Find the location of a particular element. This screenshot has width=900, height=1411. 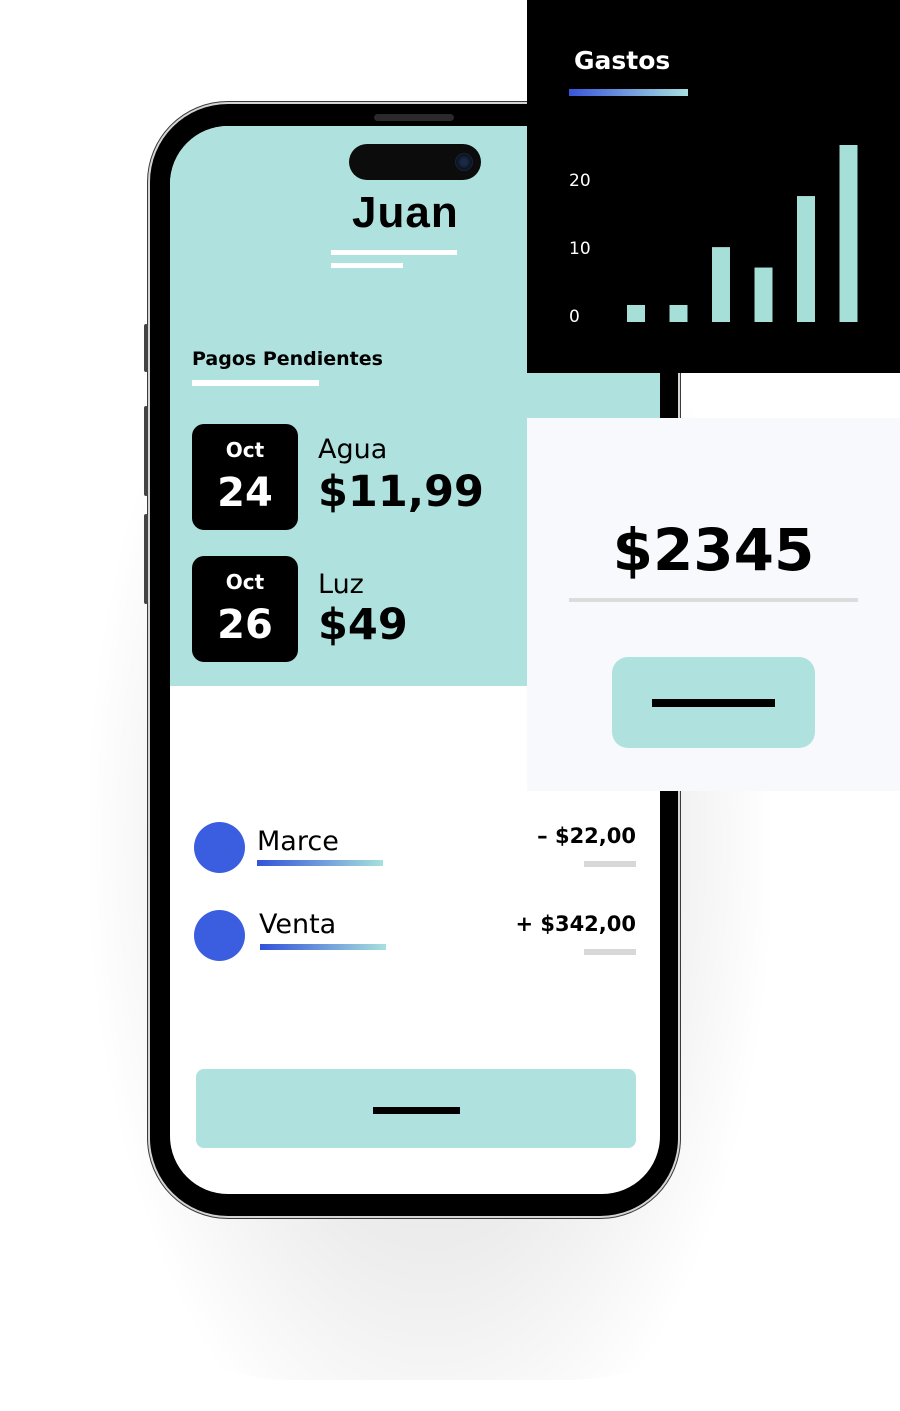

y-tick-label: 10 is located at coordinates (580, 249).